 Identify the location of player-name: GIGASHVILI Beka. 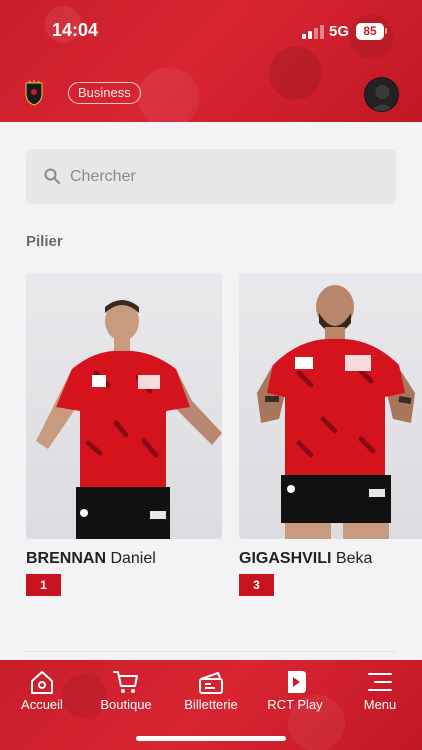
(330, 559).